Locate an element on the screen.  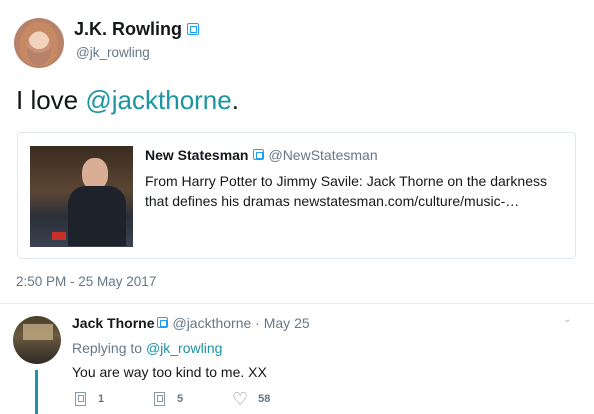
reply-author-avatar is located at coordinates (37, 340).